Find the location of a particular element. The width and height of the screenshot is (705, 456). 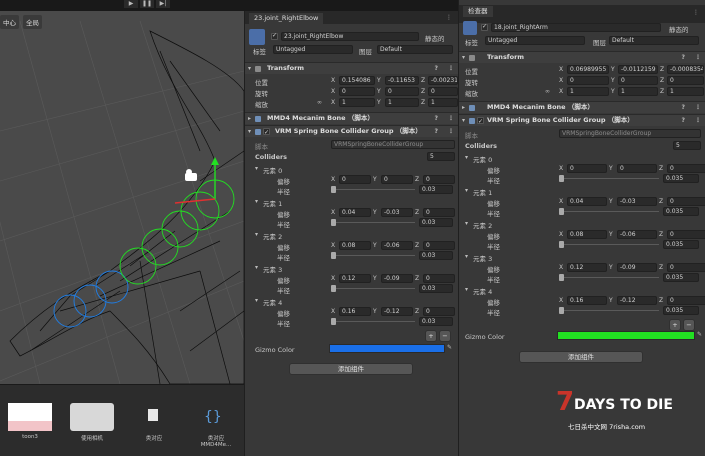

global-toggle: 全局 is located at coordinates (32, 22).